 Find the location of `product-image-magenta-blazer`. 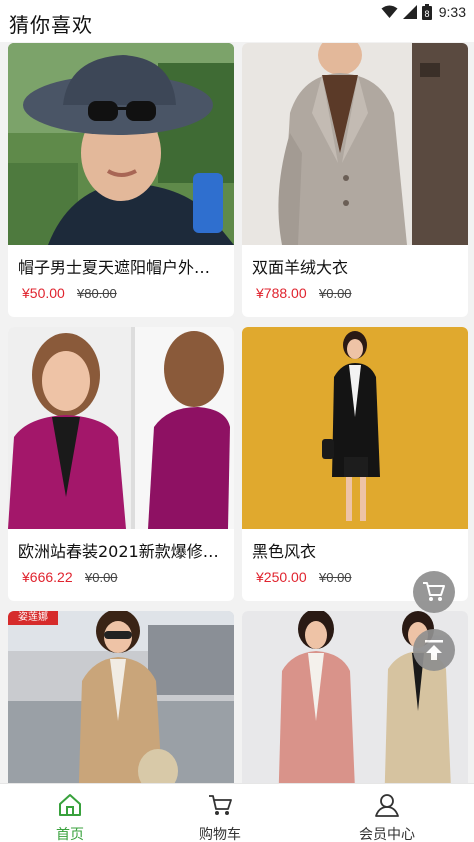

product-image-magenta-blazer is located at coordinates (121, 428).